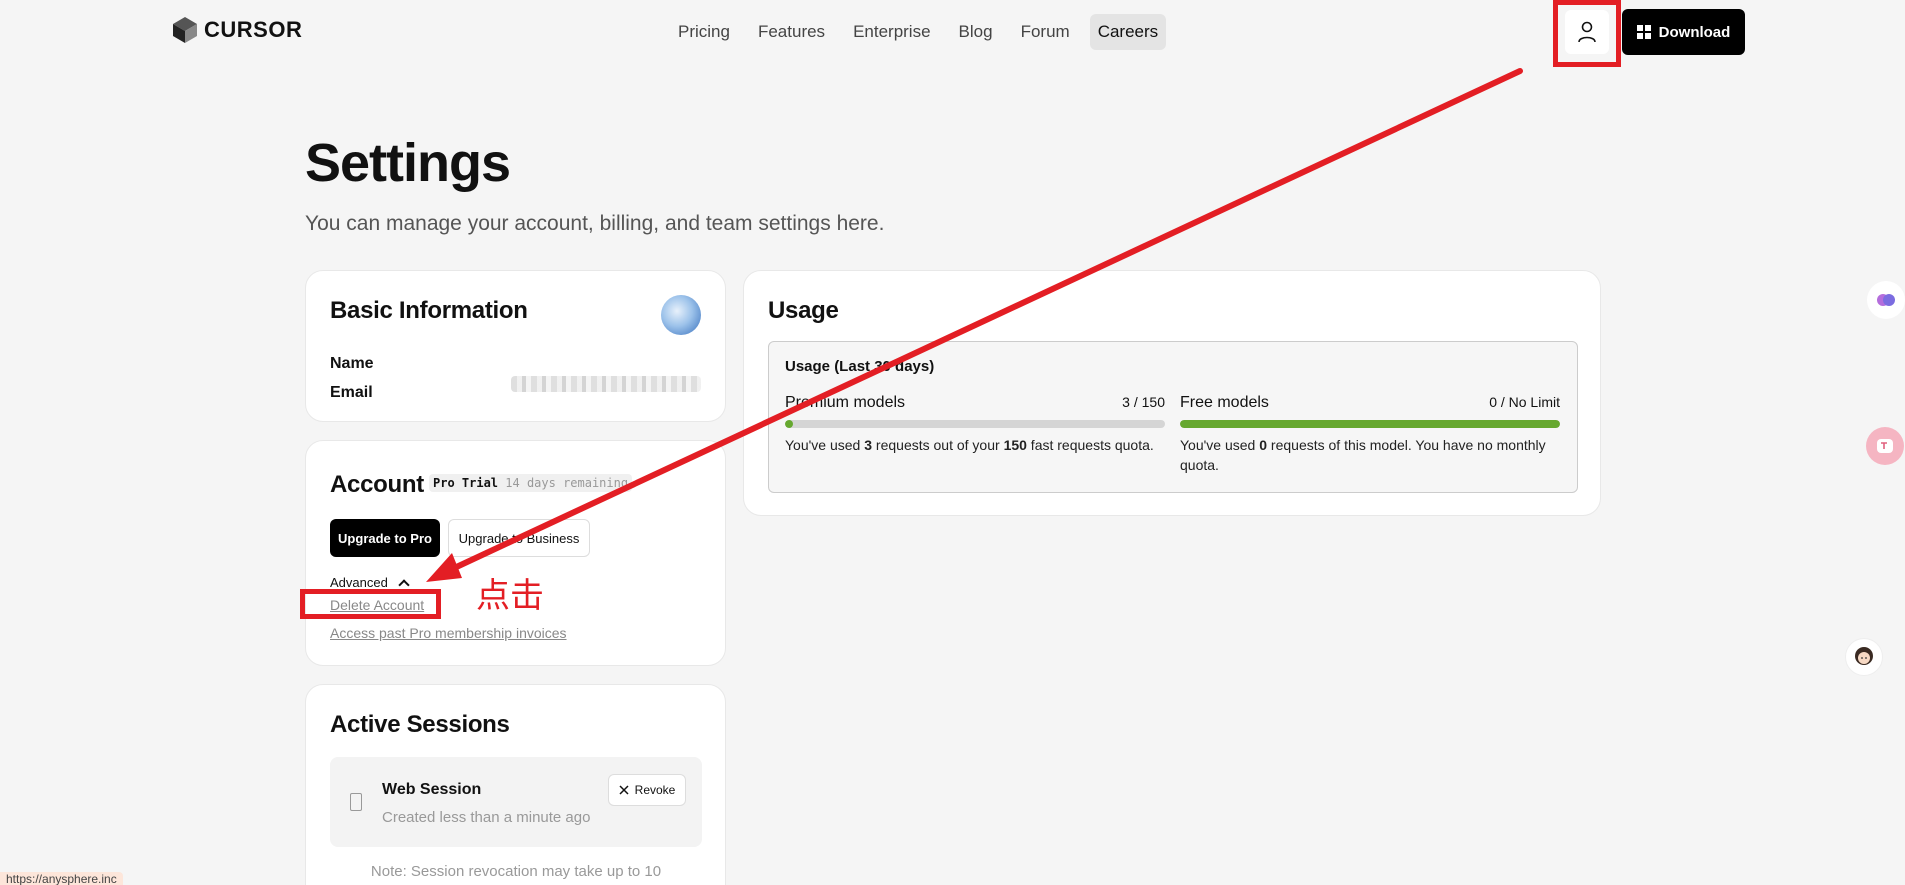 The width and height of the screenshot is (1905, 885). Describe the element at coordinates (519, 538) in the screenshot. I see `upgrade-to-business-button: Upgrade to Business` at that location.